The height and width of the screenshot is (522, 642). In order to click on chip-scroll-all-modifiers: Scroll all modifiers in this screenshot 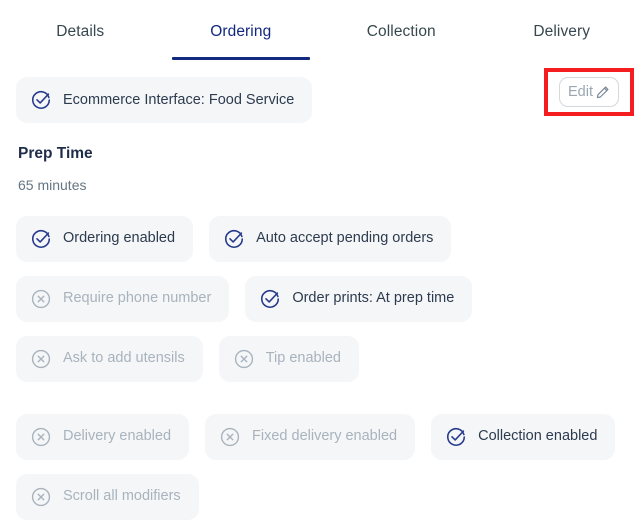, I will do `click(107, 496)`.